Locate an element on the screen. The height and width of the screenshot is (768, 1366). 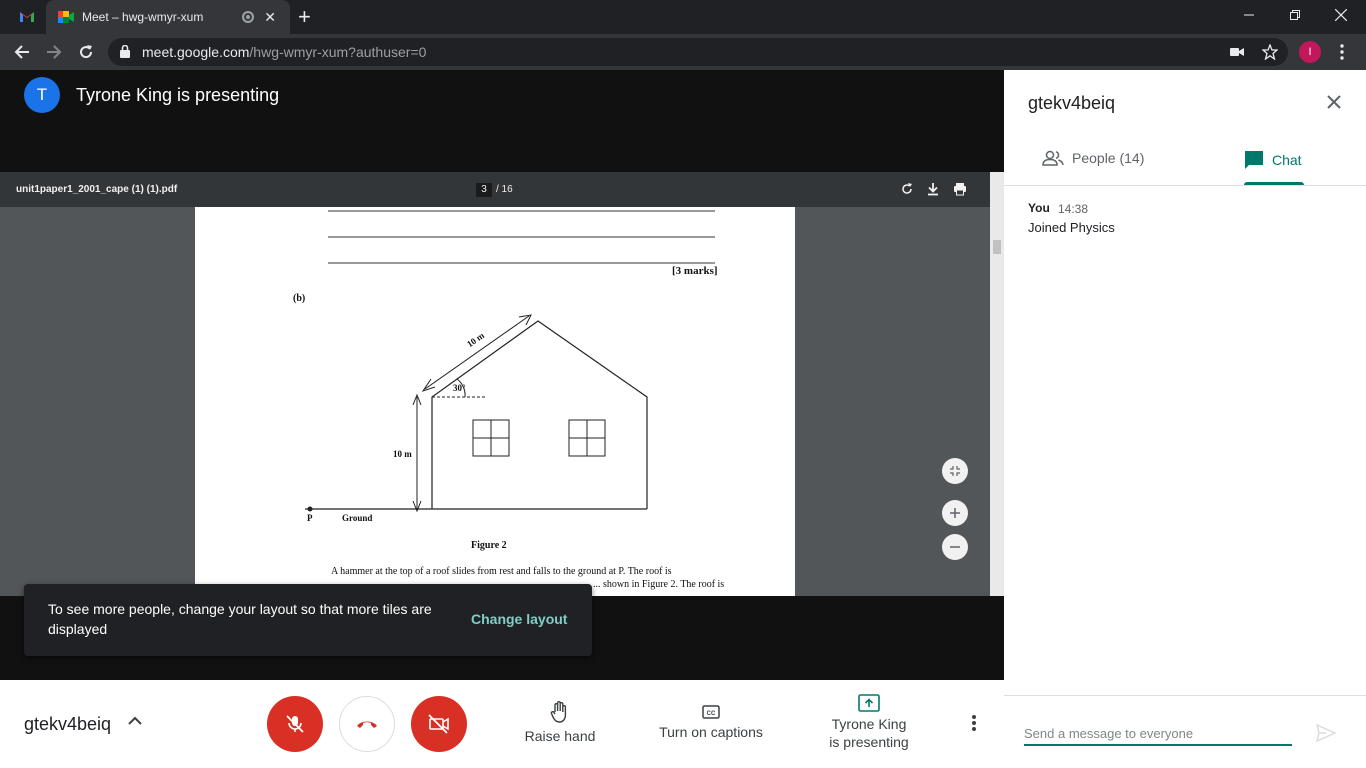
zoom-in-button is located at coordinates (955, 513).